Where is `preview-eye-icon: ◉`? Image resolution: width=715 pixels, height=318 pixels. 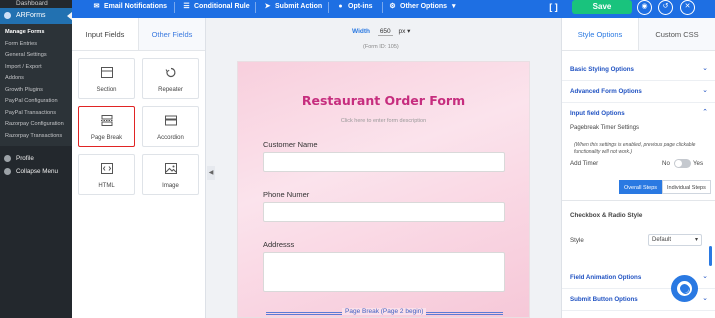 preview-eye-icon: ◉ is located at coordinates (644, 7).